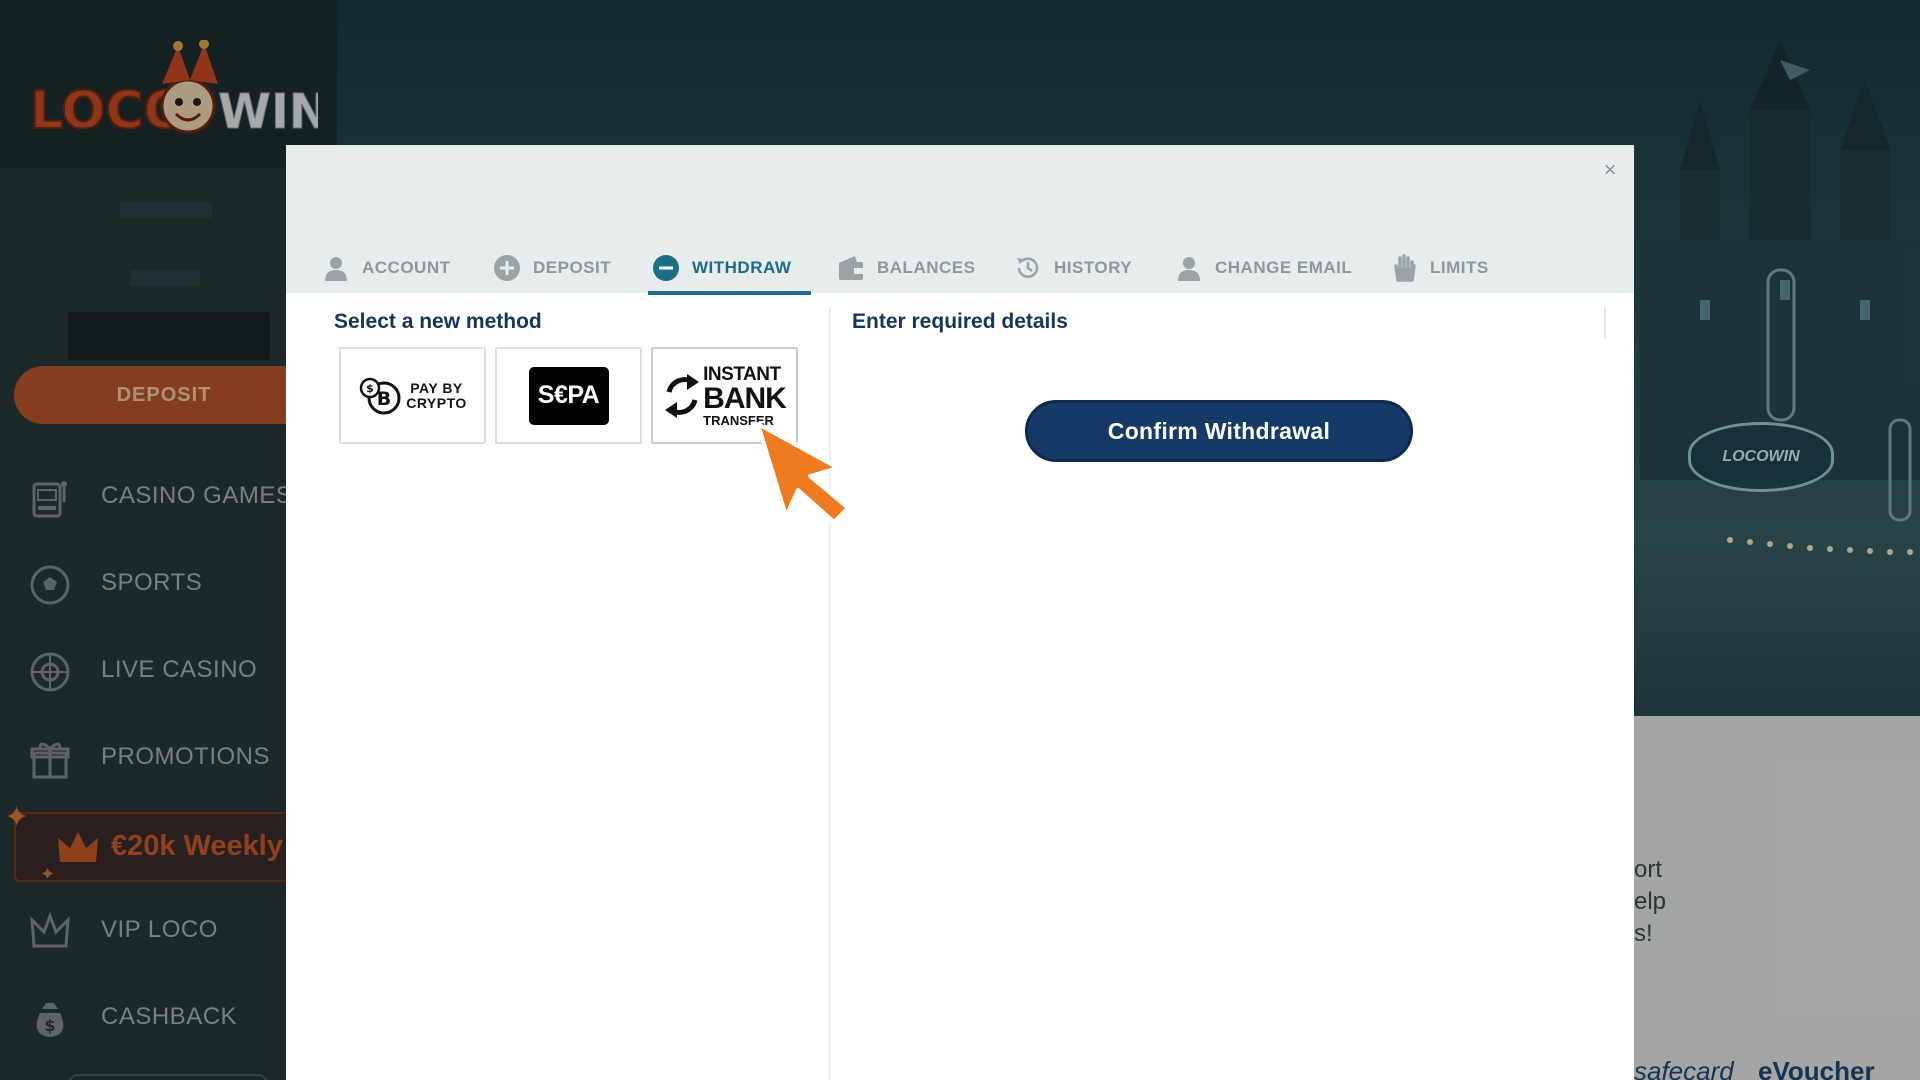 Image resolution: width=1920 pixels, height=1080 pixels. What do you see at coordinates (745, 398) in the screenshot?
I see `ibt-line2: BANK` at bounding box center [745, 398].